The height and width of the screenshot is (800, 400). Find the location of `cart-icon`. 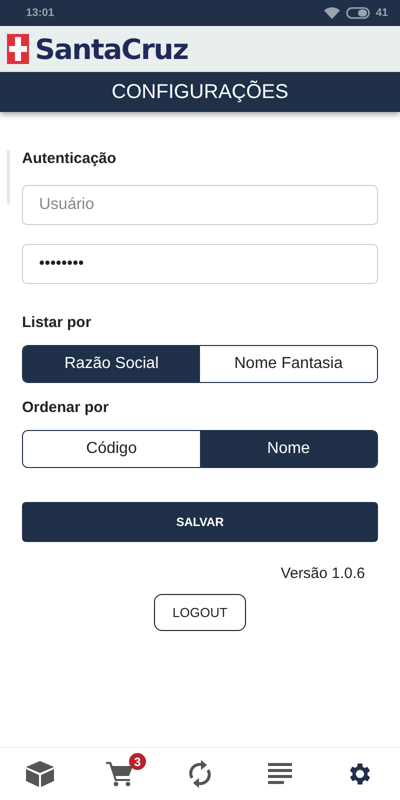

cart-icon is located at coordinates (120, 774).